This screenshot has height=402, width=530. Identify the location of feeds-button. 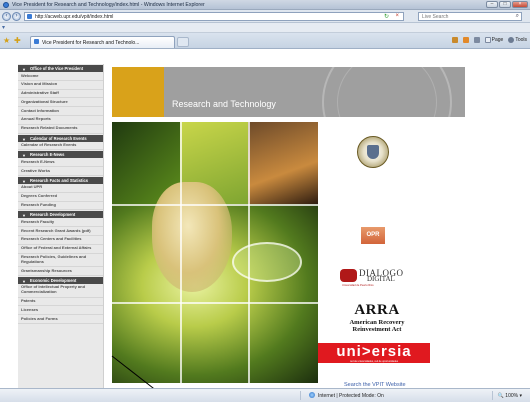
(465, 40).